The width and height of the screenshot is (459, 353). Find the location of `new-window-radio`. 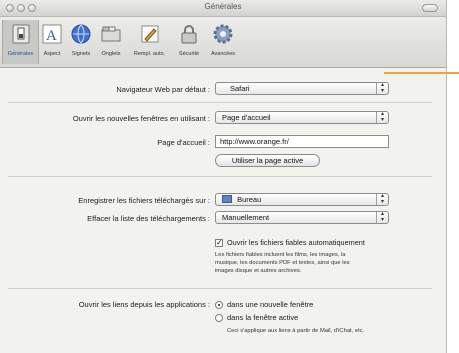

new-window-radio is located at coordinates (219, 305).